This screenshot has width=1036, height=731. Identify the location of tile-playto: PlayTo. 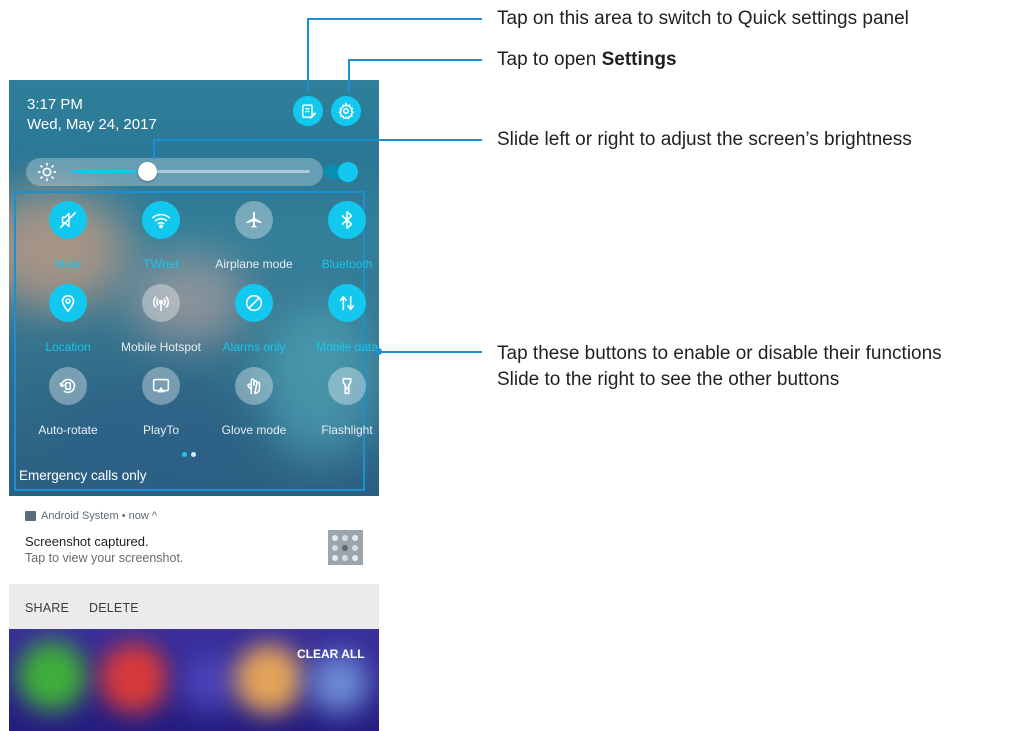
(161, 408).